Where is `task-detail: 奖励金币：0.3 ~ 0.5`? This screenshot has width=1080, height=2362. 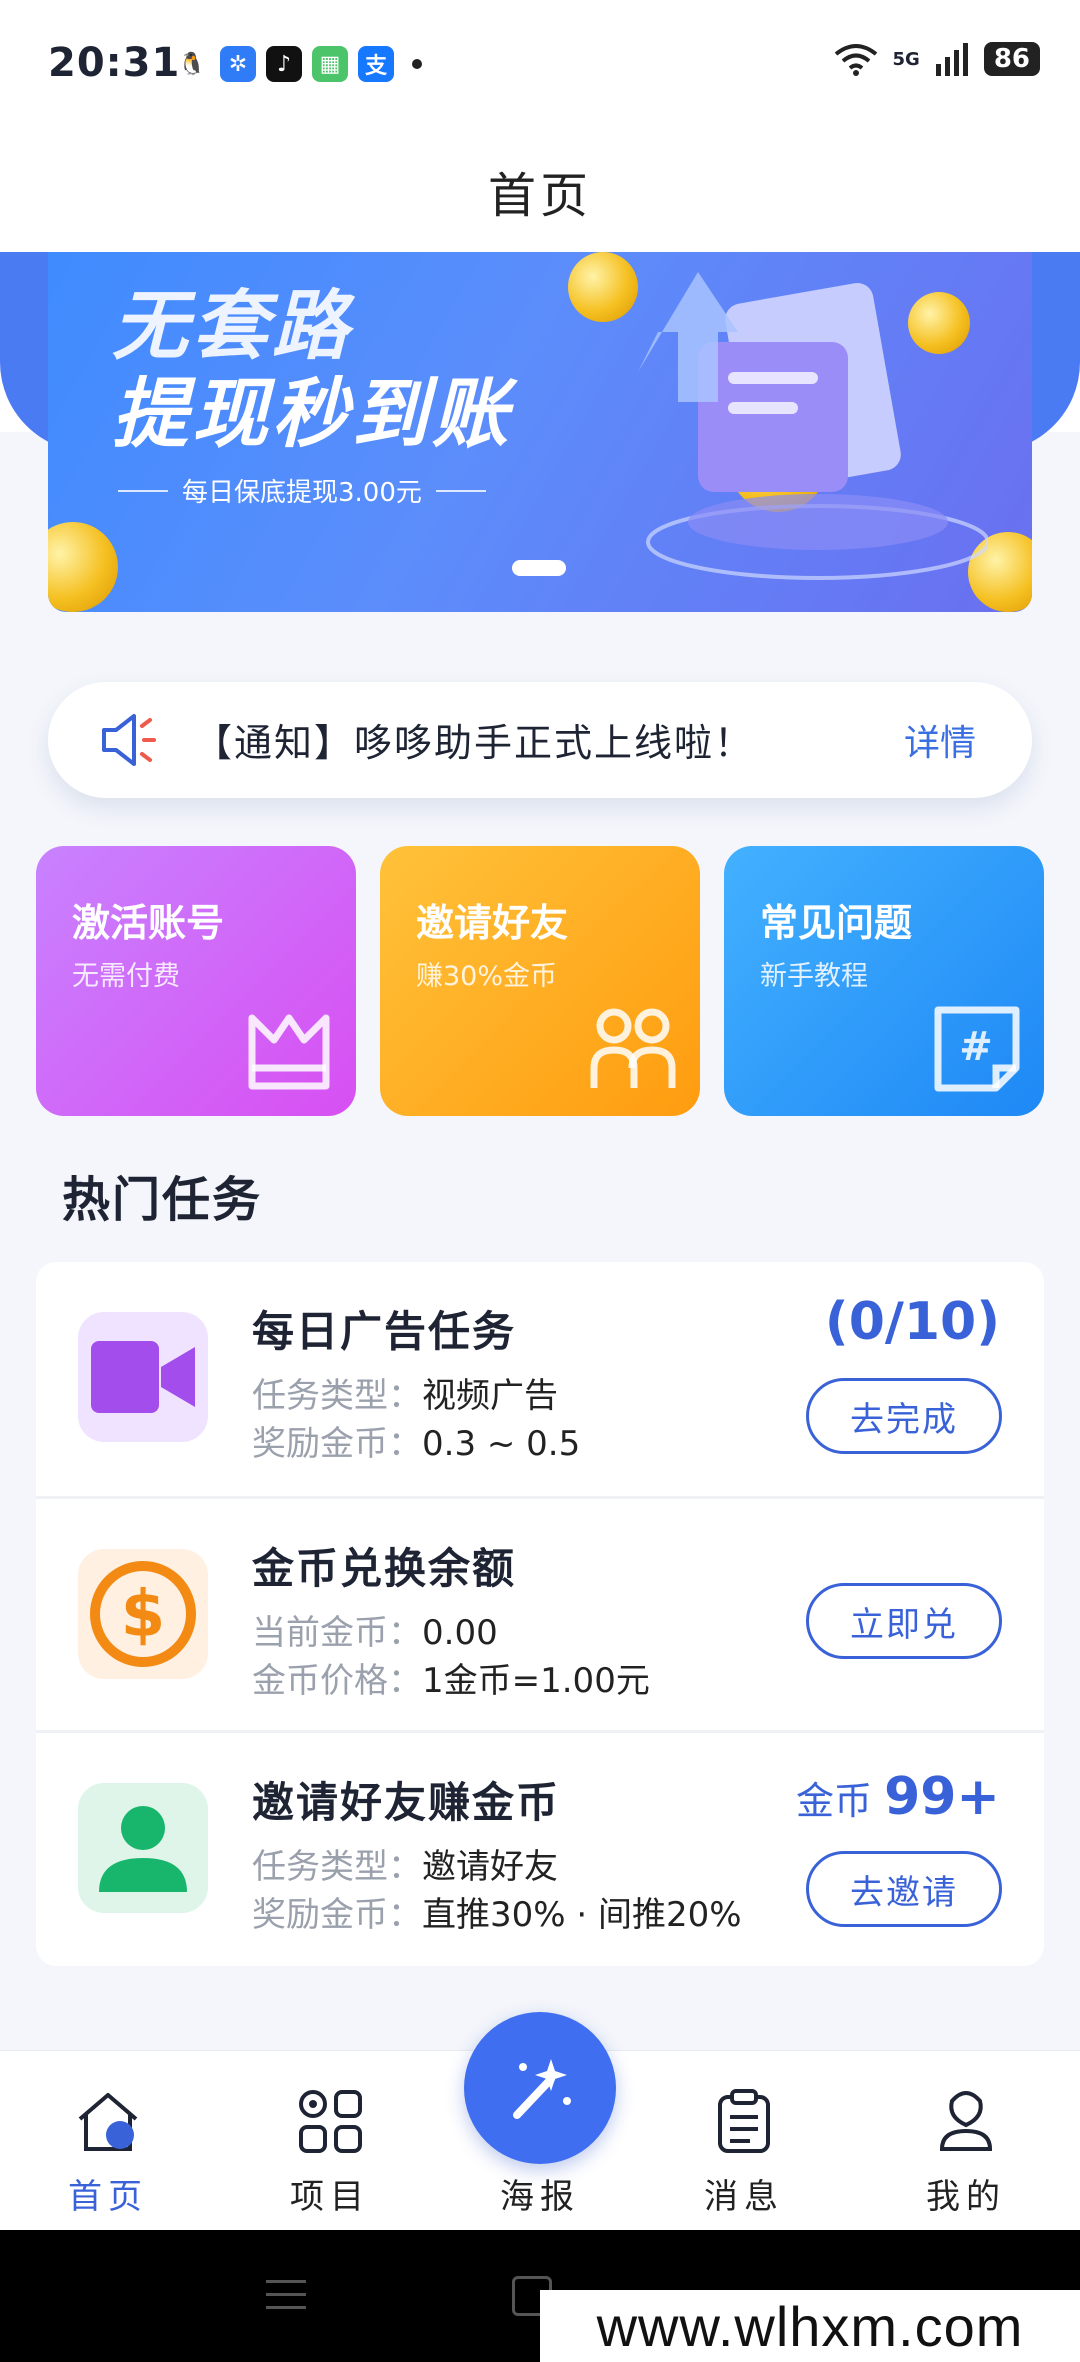 task-detail: 奖励金币：0.3 ~ 0.5 is located at coordinates (416, 1440).